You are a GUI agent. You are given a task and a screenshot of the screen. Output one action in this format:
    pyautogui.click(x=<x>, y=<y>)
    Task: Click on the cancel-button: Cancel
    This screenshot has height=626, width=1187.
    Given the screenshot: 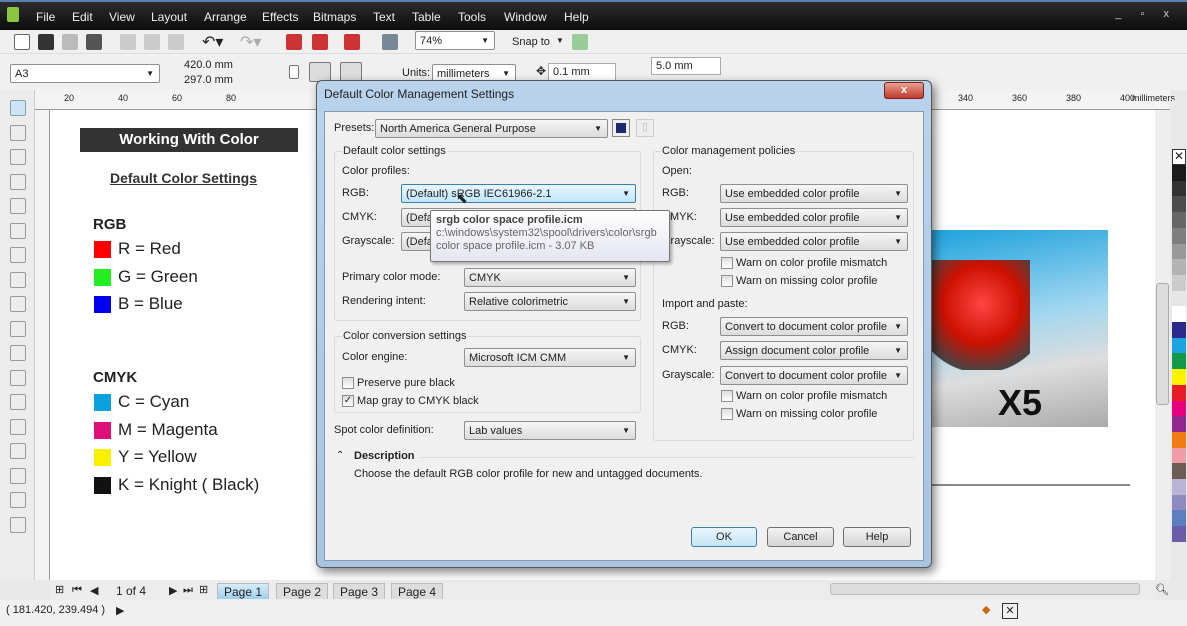 What is the action you would take?
    pyautogui.click(x=800, y=537)
    